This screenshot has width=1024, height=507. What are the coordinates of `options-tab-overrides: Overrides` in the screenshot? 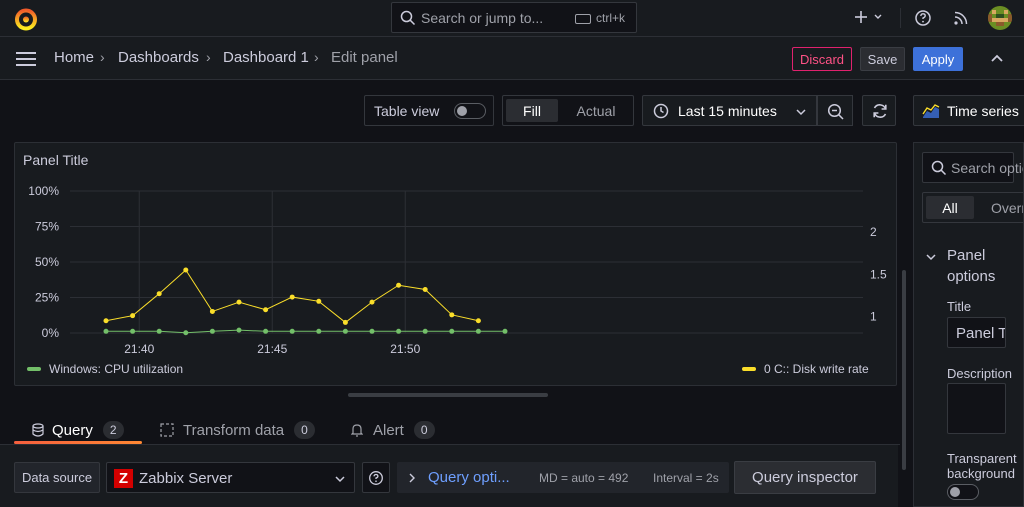 It's located at (1007, 208).